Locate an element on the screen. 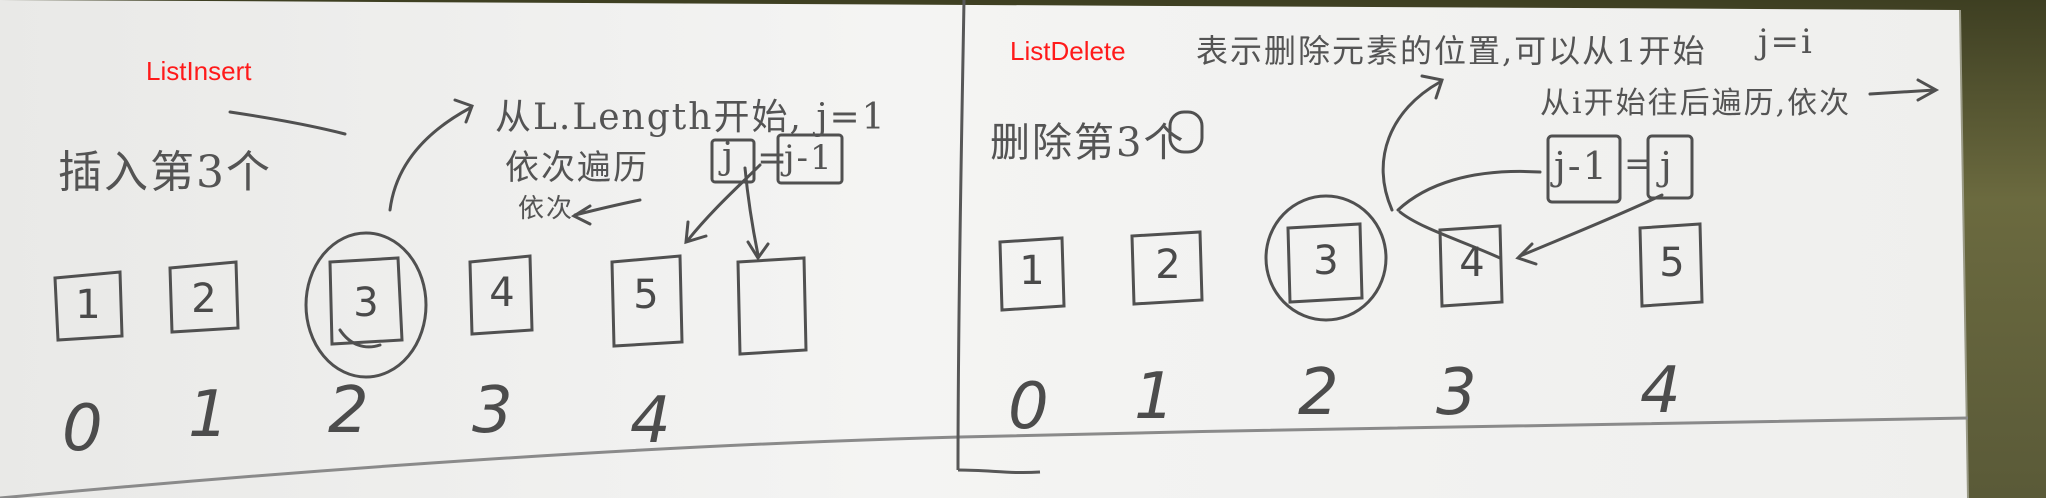  insert-formula-right: j-1 is located at coordinates (809, 158).